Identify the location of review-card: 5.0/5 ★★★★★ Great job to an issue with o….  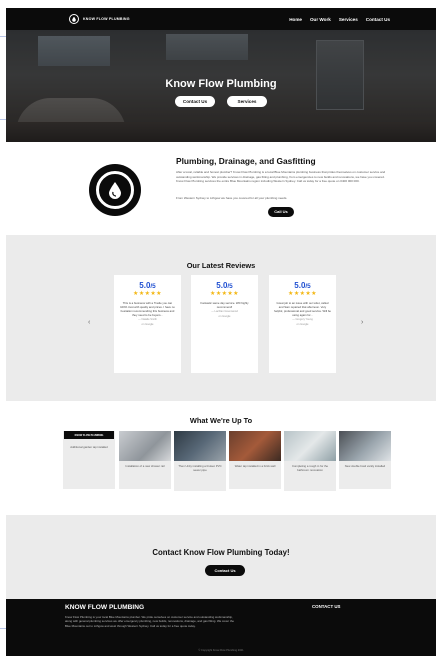
(302, 324).